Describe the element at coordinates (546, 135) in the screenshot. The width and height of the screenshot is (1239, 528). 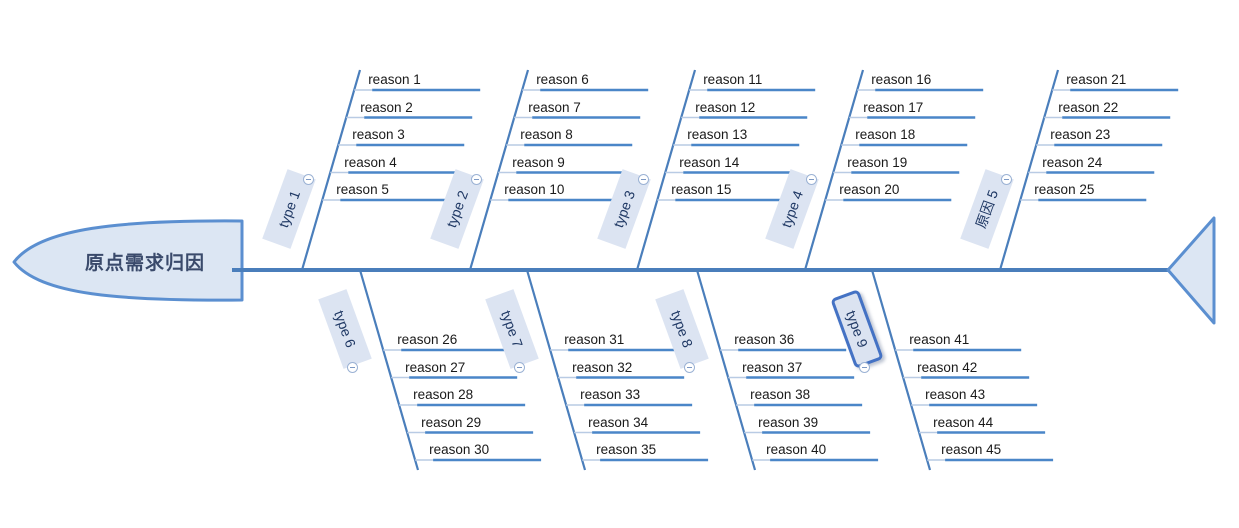
I see `reason-label: reason 8` at that location.